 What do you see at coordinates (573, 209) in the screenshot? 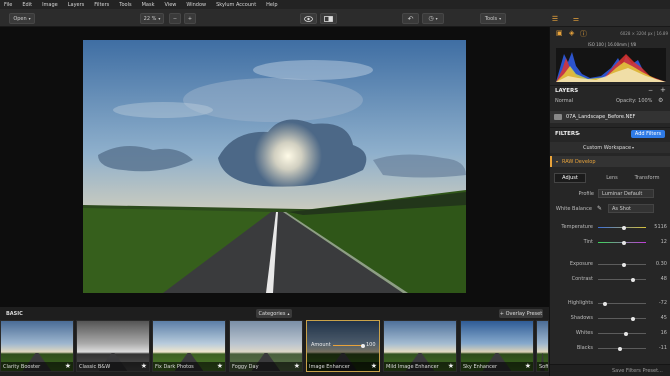
I see `white-balance-label: White Balance` at bounding box center [573, 209].